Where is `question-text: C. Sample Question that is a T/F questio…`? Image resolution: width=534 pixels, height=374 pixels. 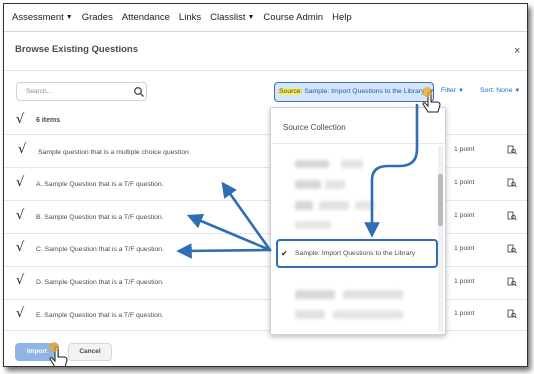
question-text: C. Sample Question that is a T/F questio… is located at coordinates (100, 249).